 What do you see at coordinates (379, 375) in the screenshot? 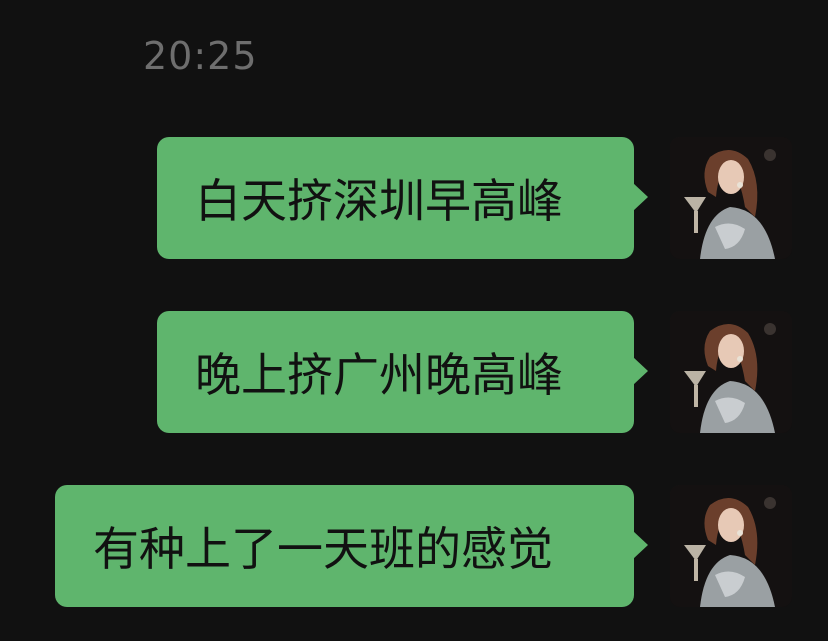
I see `message-text: 晚上挤广州晚高峰` at bounding box center [379, 375].